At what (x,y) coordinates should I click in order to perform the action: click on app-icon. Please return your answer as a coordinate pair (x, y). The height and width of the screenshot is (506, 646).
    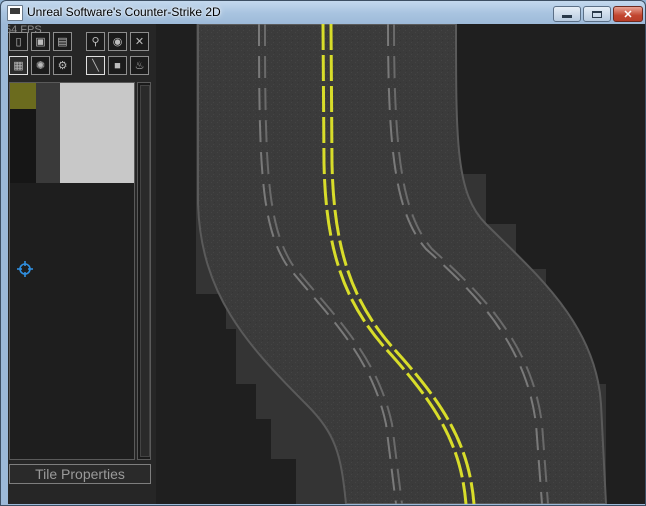
    Looking at the image, I should click on (15, 13).